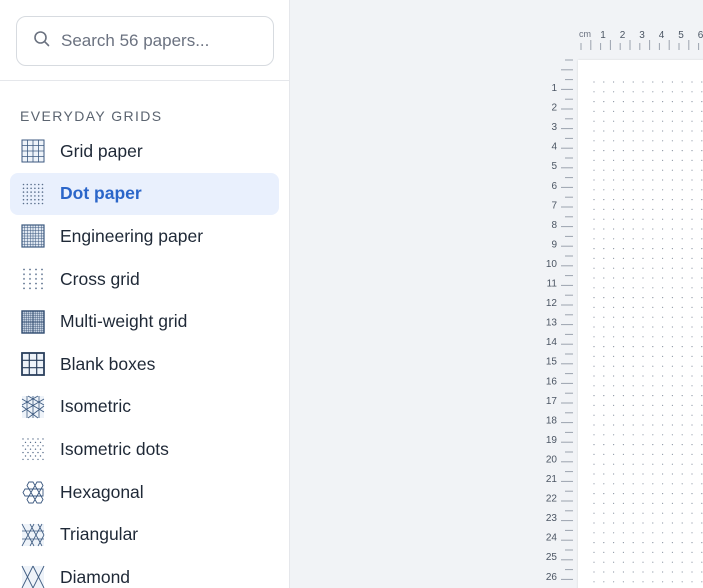 The width and height of the screenshot is (703, 588). I want to click on sidebar-item-label: Triangular, so click(99, 534).